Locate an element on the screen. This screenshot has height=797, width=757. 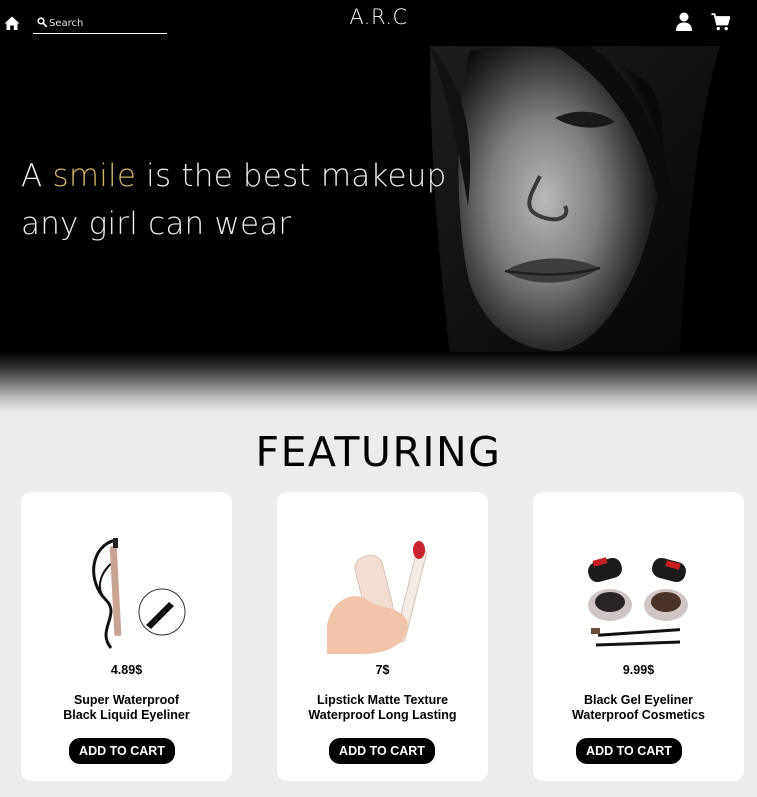
hero-tagline-line1: A smile is the best makeup is located at coordinates (234, 176).